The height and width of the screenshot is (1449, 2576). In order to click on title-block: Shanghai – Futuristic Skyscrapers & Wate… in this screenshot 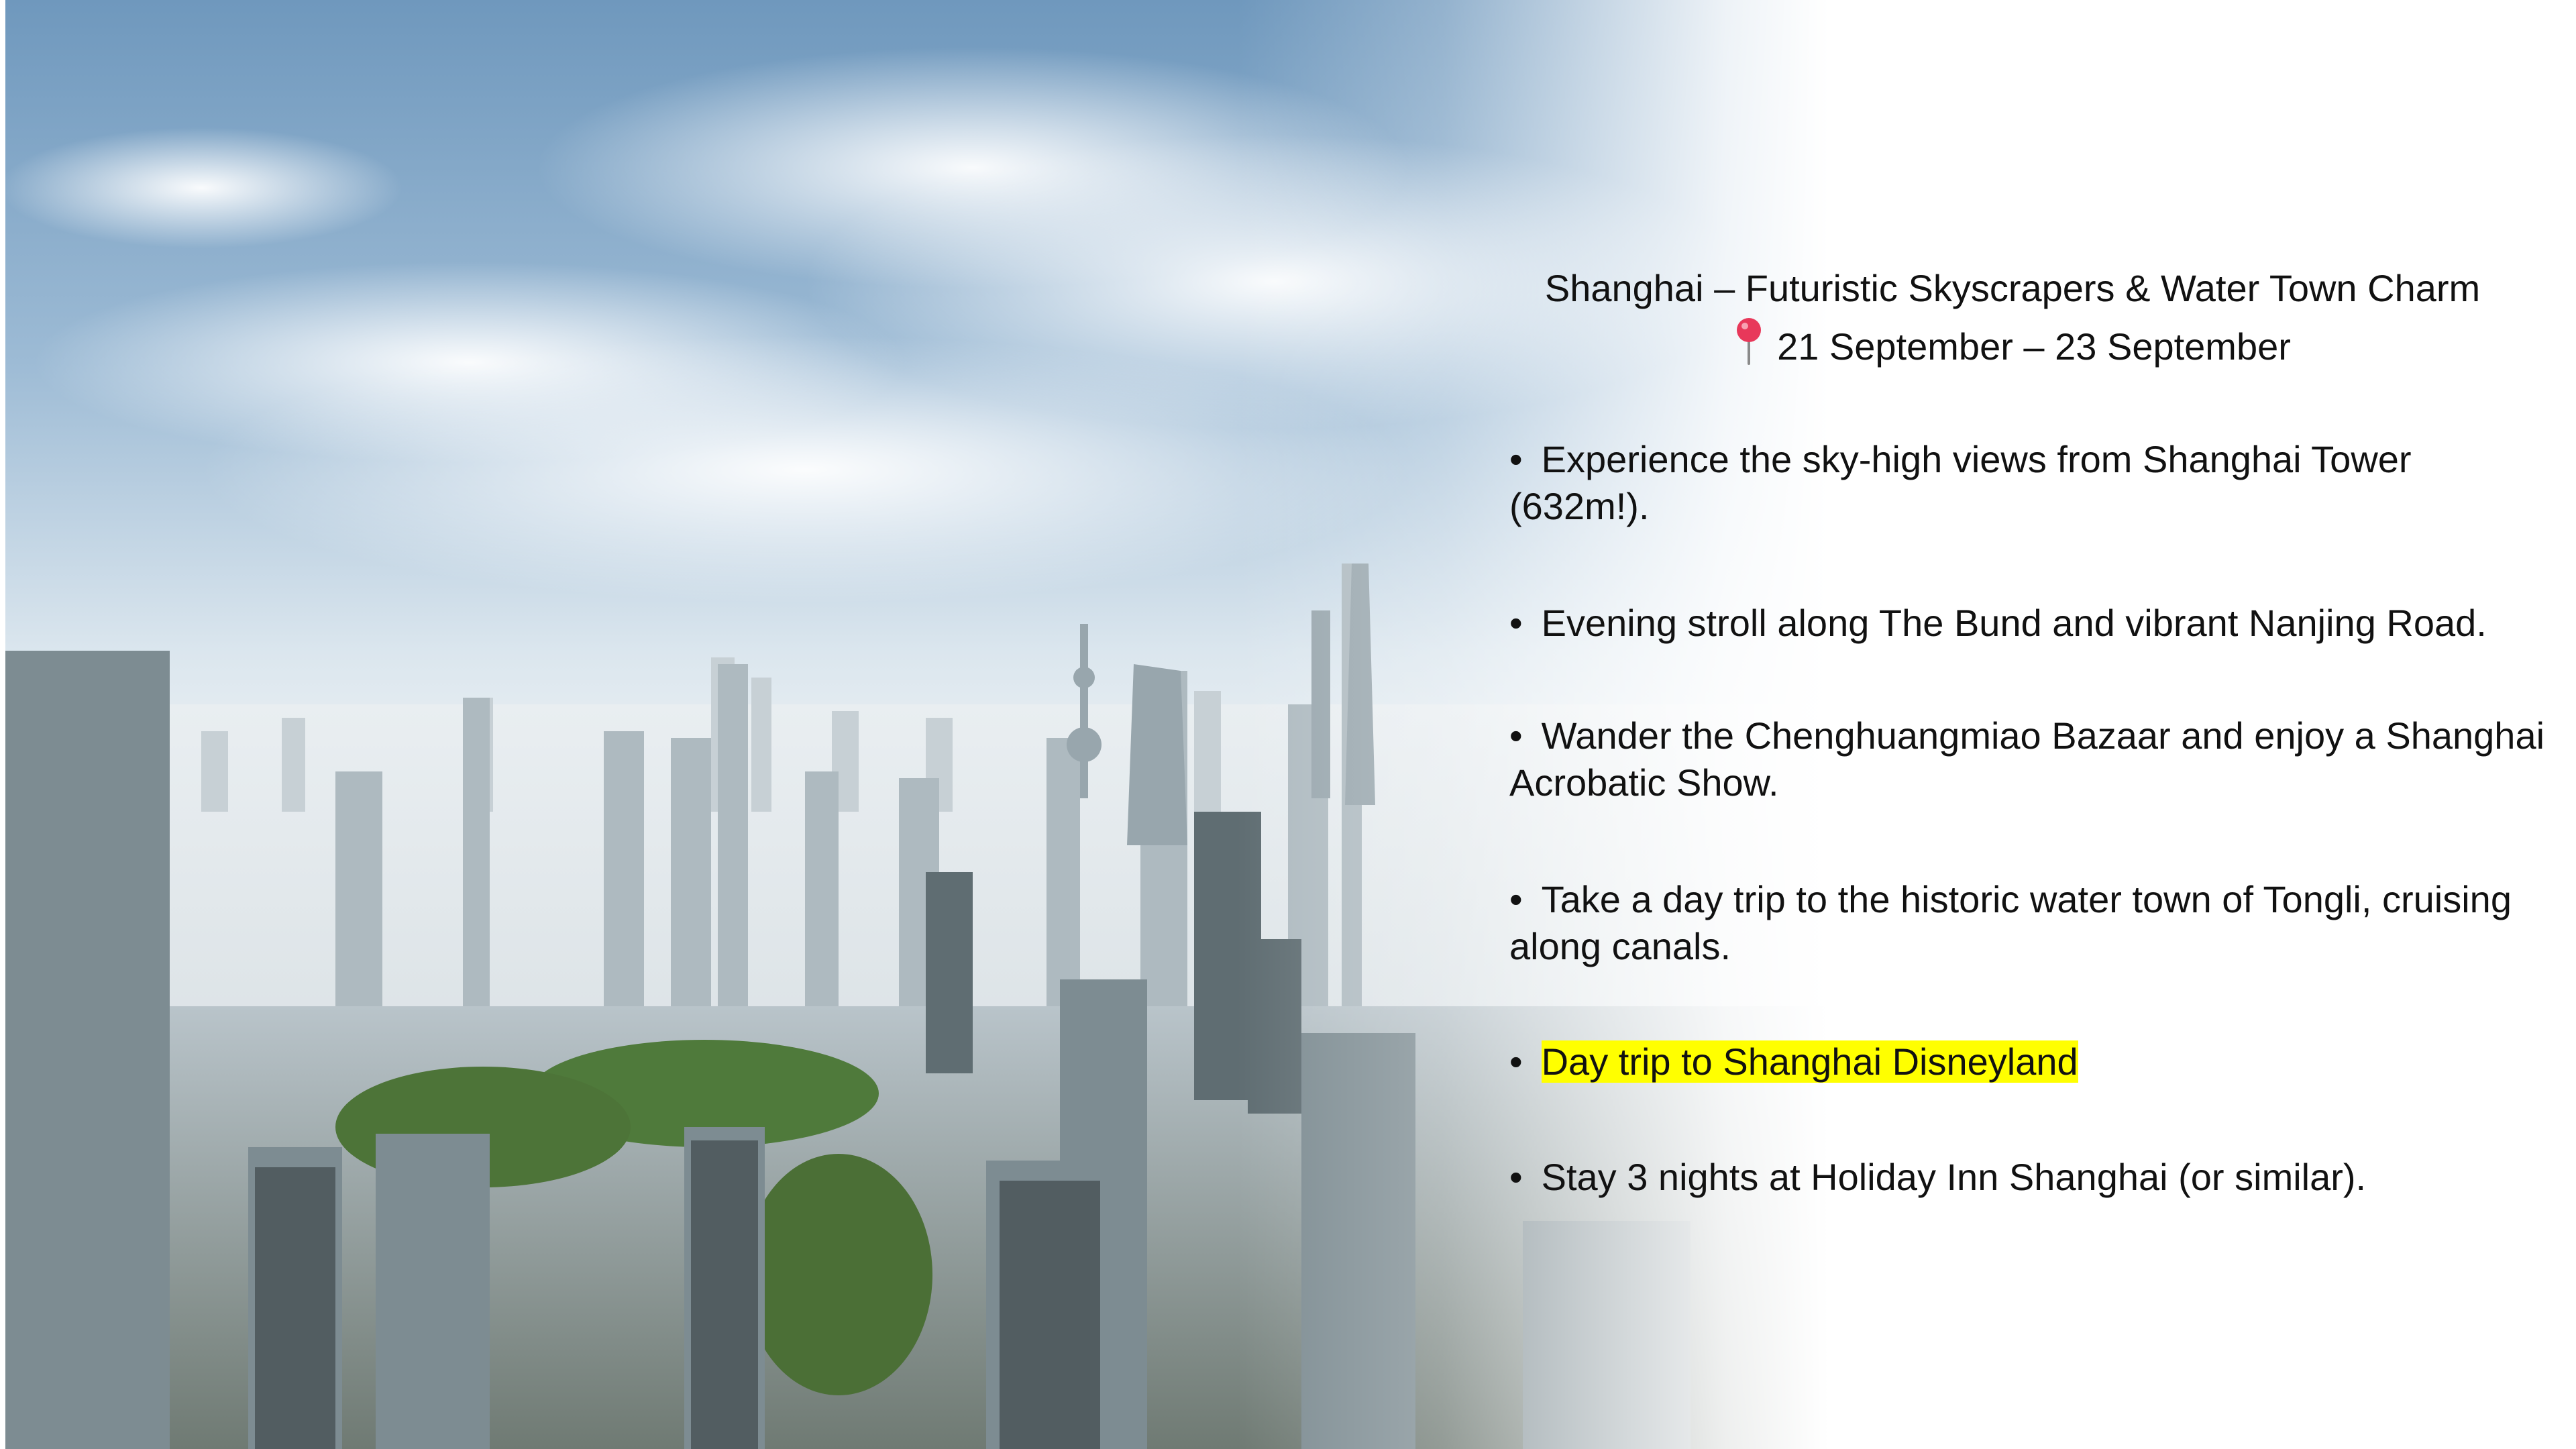, I will do `click(2012, 318)`.